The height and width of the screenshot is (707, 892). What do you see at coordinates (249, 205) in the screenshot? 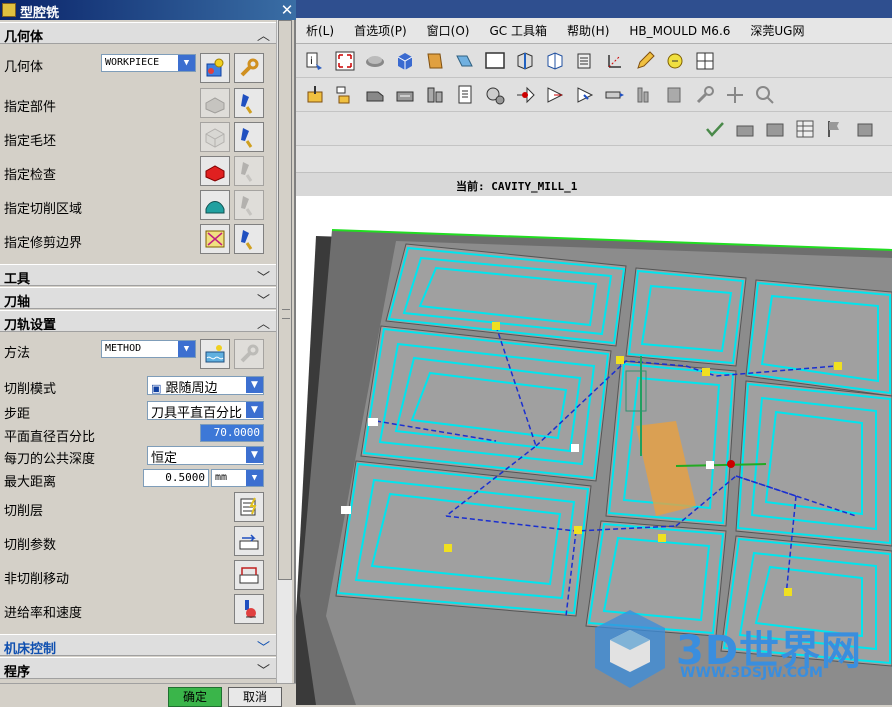
I see `cut-area-display-button` at bounding box center [249, 205].